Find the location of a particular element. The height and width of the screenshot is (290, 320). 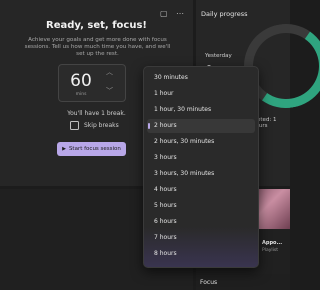

duration-option: 1 hour, 30 minutes is located at coordinates (201, 110).